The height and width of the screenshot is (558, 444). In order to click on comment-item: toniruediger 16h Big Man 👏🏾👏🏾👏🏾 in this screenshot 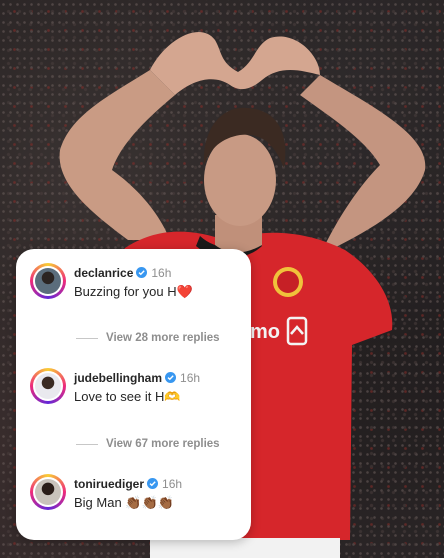, I will do `click(135, 500)`.